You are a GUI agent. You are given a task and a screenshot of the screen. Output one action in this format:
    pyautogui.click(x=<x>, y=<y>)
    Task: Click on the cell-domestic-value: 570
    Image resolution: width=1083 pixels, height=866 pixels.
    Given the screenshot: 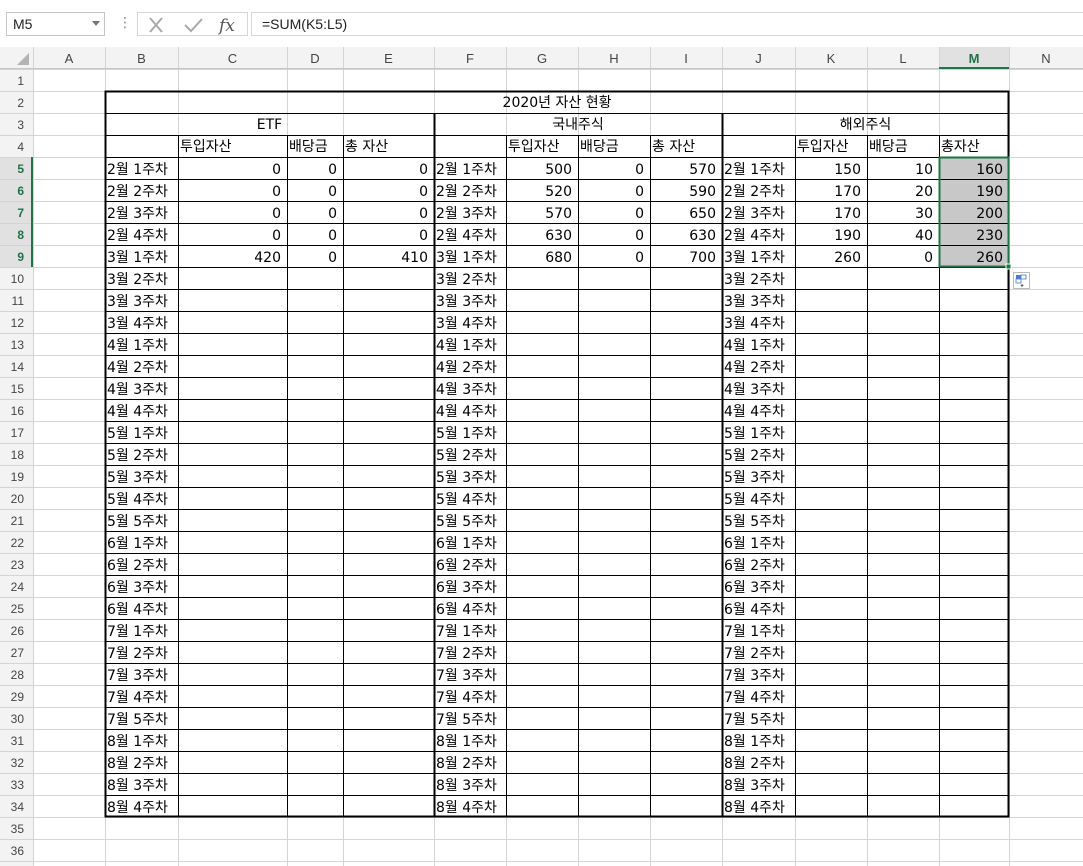 What is the action you would take?
    pyautogui.click(x=558, y=214)
    